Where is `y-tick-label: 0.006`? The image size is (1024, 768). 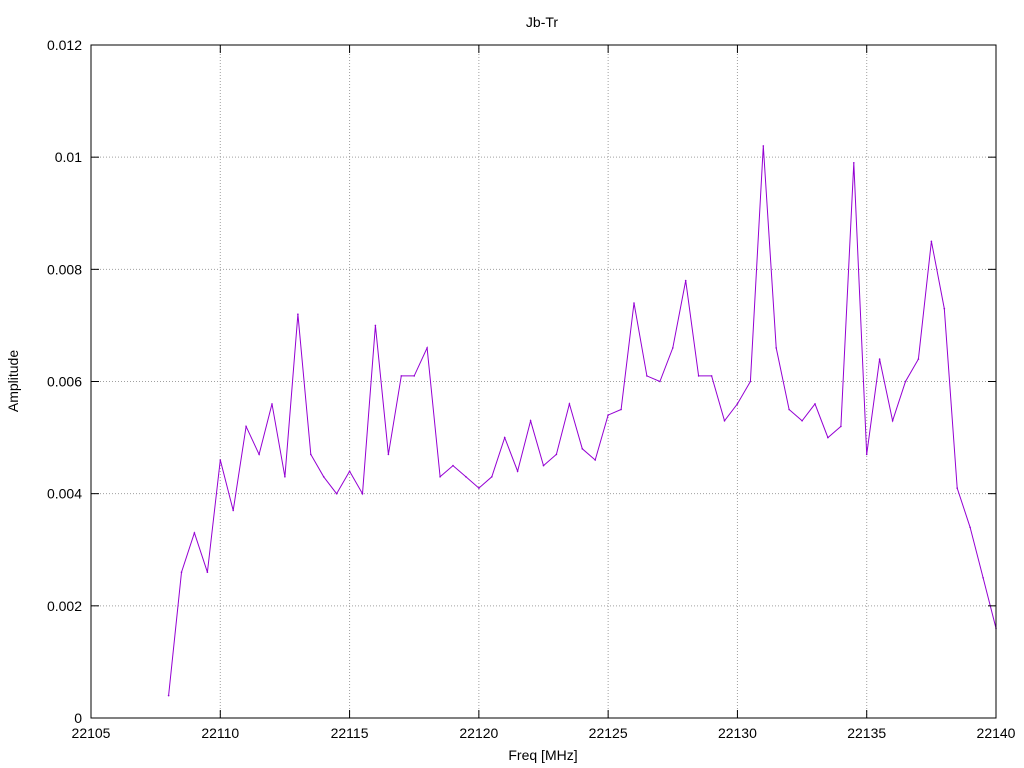
y-tick-label: 0.006 is located at coordinates (64, 382).